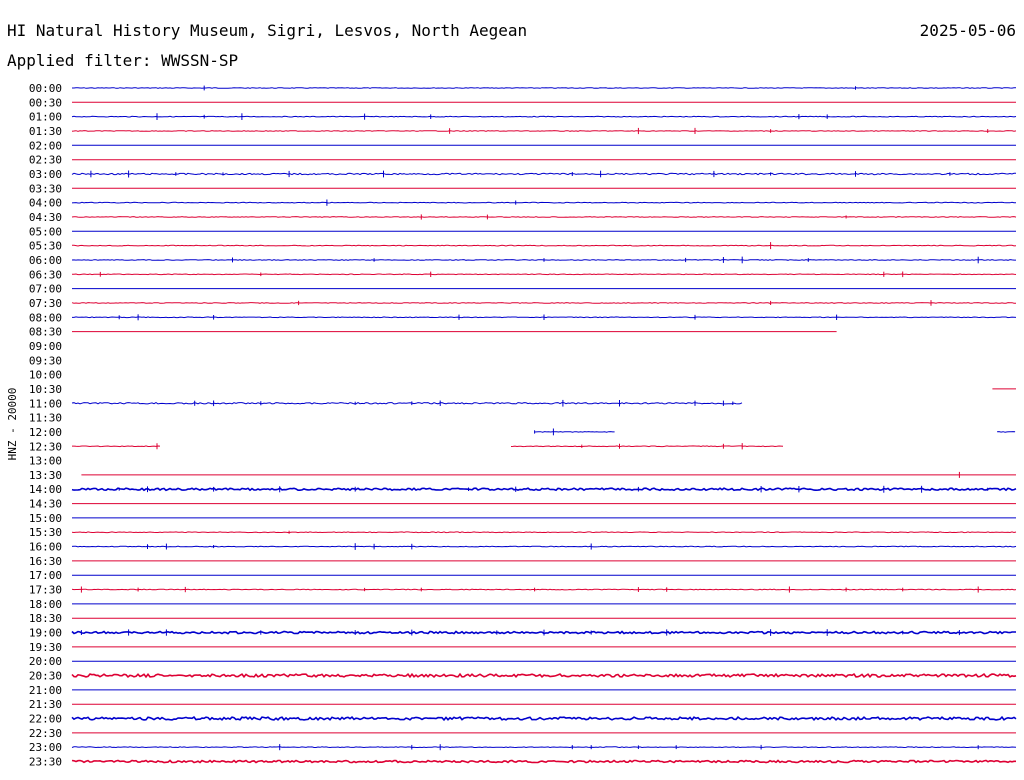 Image resolution: width=1024 pixels, height=780 pixels. I want to click on time-tick-label: 05:30, so click(45, 246).